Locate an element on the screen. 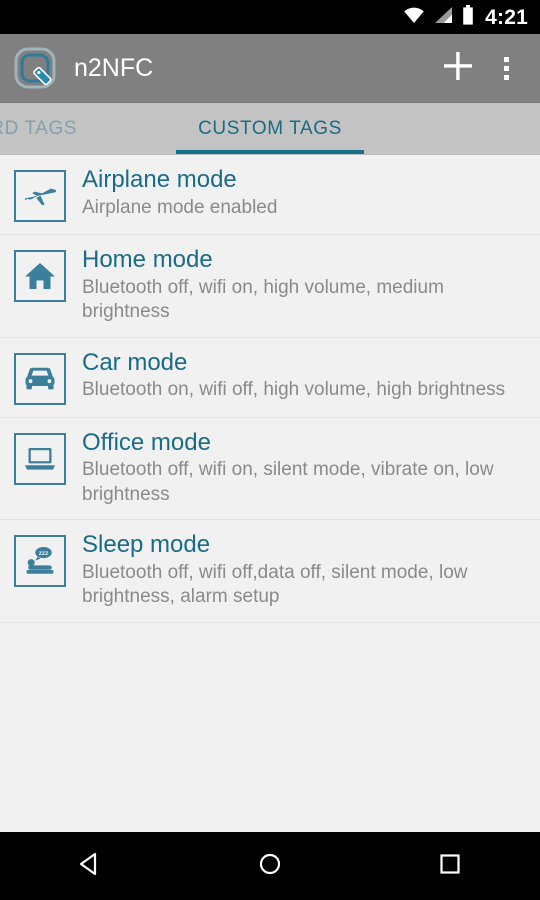 This screenshot has width=540, height=900. app-bar: n2NFC is located at coordinates (270, 68).